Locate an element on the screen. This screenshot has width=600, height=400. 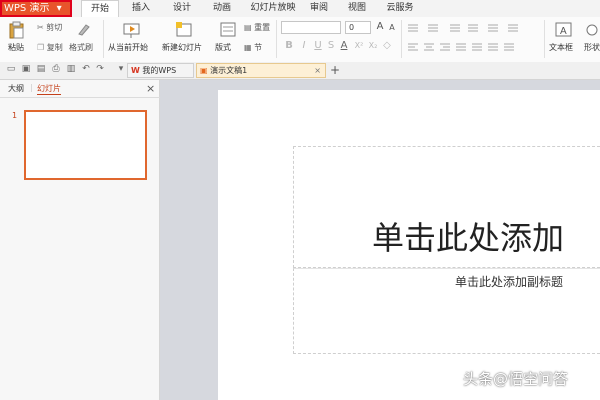
align-right-icon is located at coordinates (445, 47).